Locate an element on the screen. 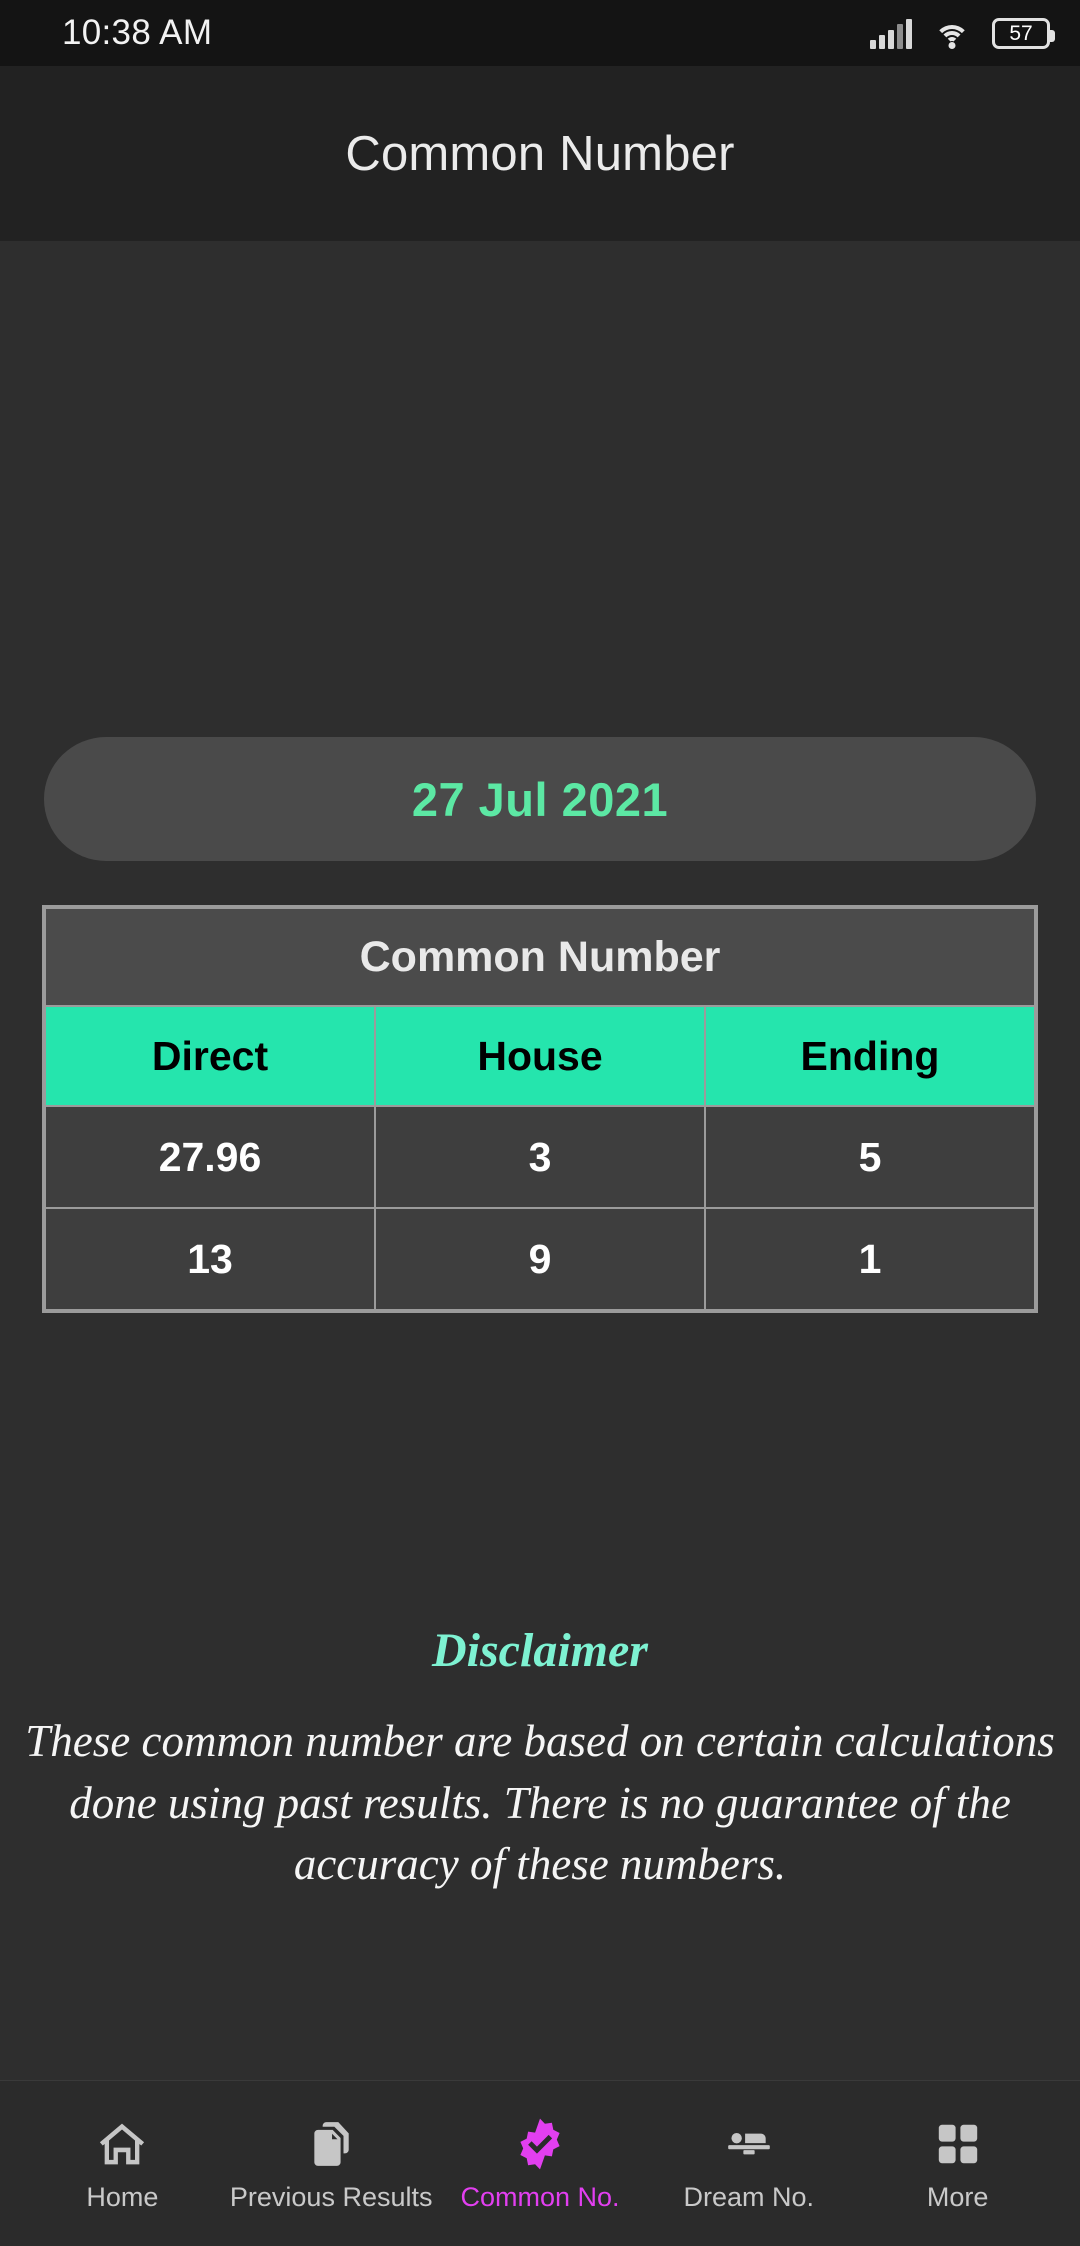  status-bar-icons: 57 is located at coordinates (962, 33).